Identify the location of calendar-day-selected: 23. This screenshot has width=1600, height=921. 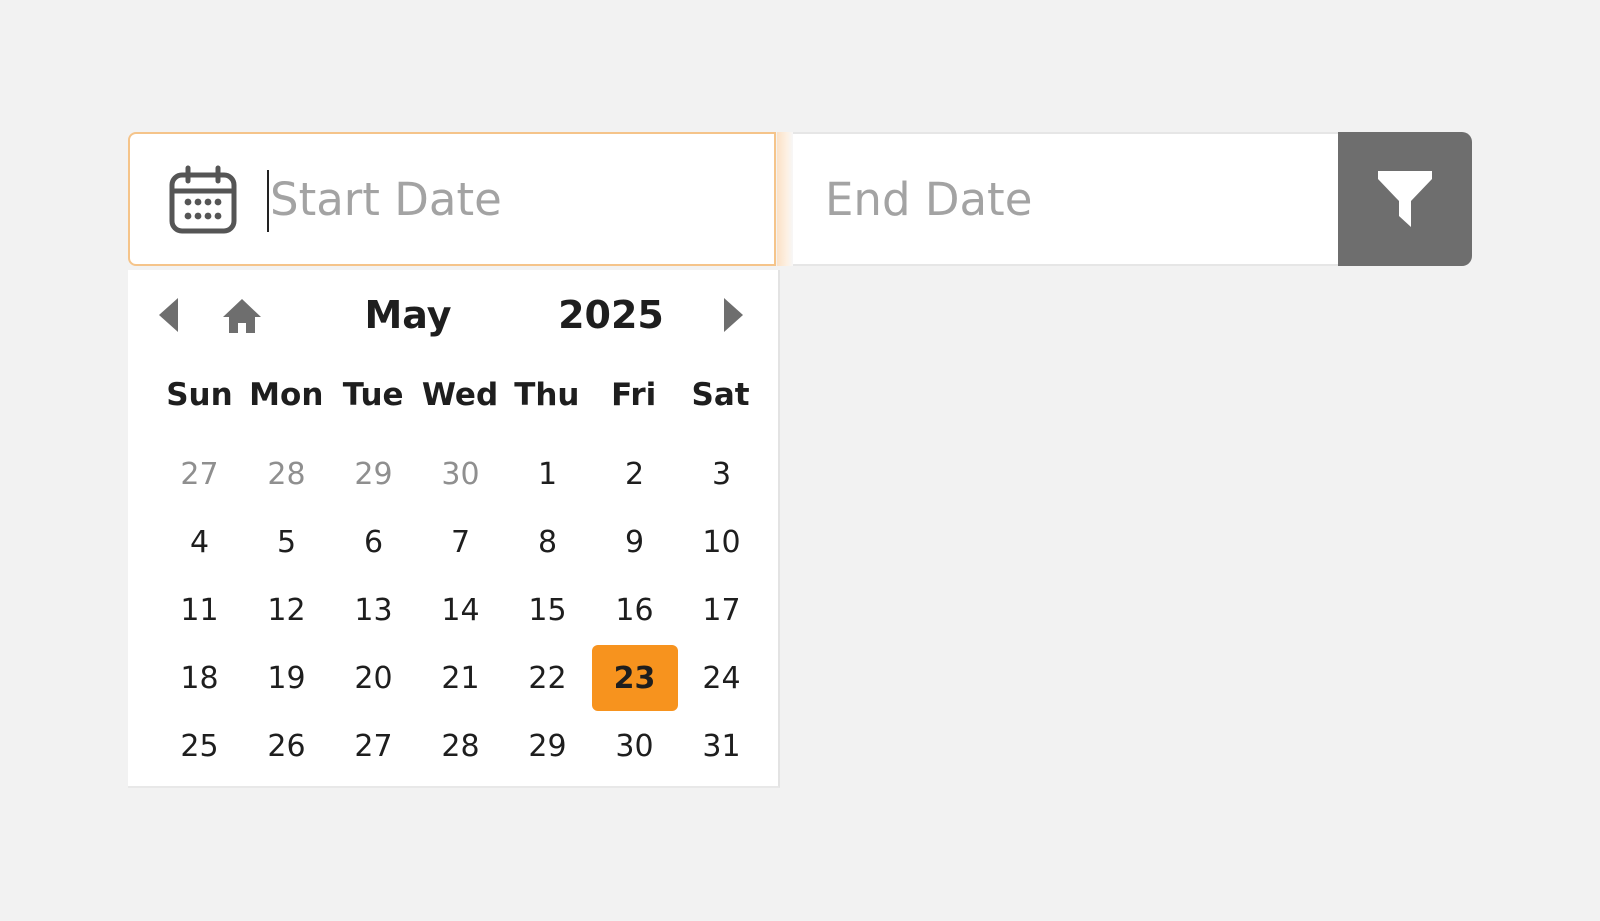
(634, 678).